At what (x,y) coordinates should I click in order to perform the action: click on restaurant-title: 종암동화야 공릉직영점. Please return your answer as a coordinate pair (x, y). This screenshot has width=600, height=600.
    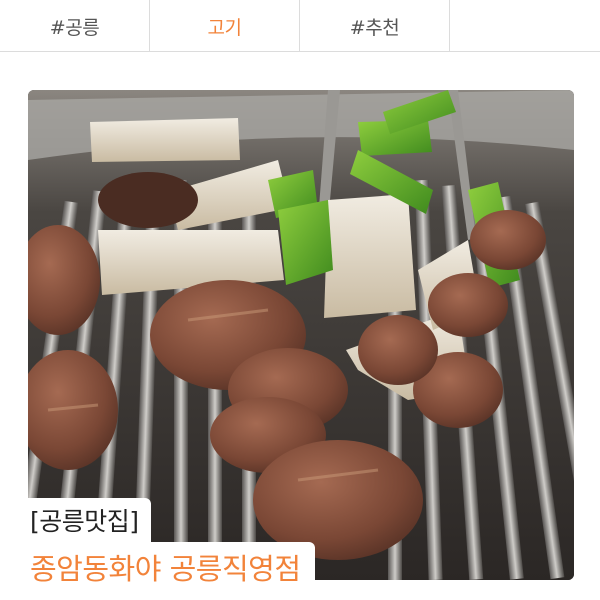
    Looking at the image, I should click on (166, 567).